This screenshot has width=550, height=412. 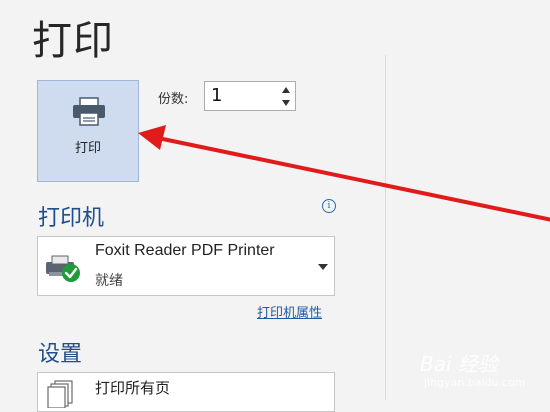 What do you see at coordinates (185, 250) in the screenshot?
I see `printer-name: Foxit Reader PDF Printer` at bounding box center [185, 250].